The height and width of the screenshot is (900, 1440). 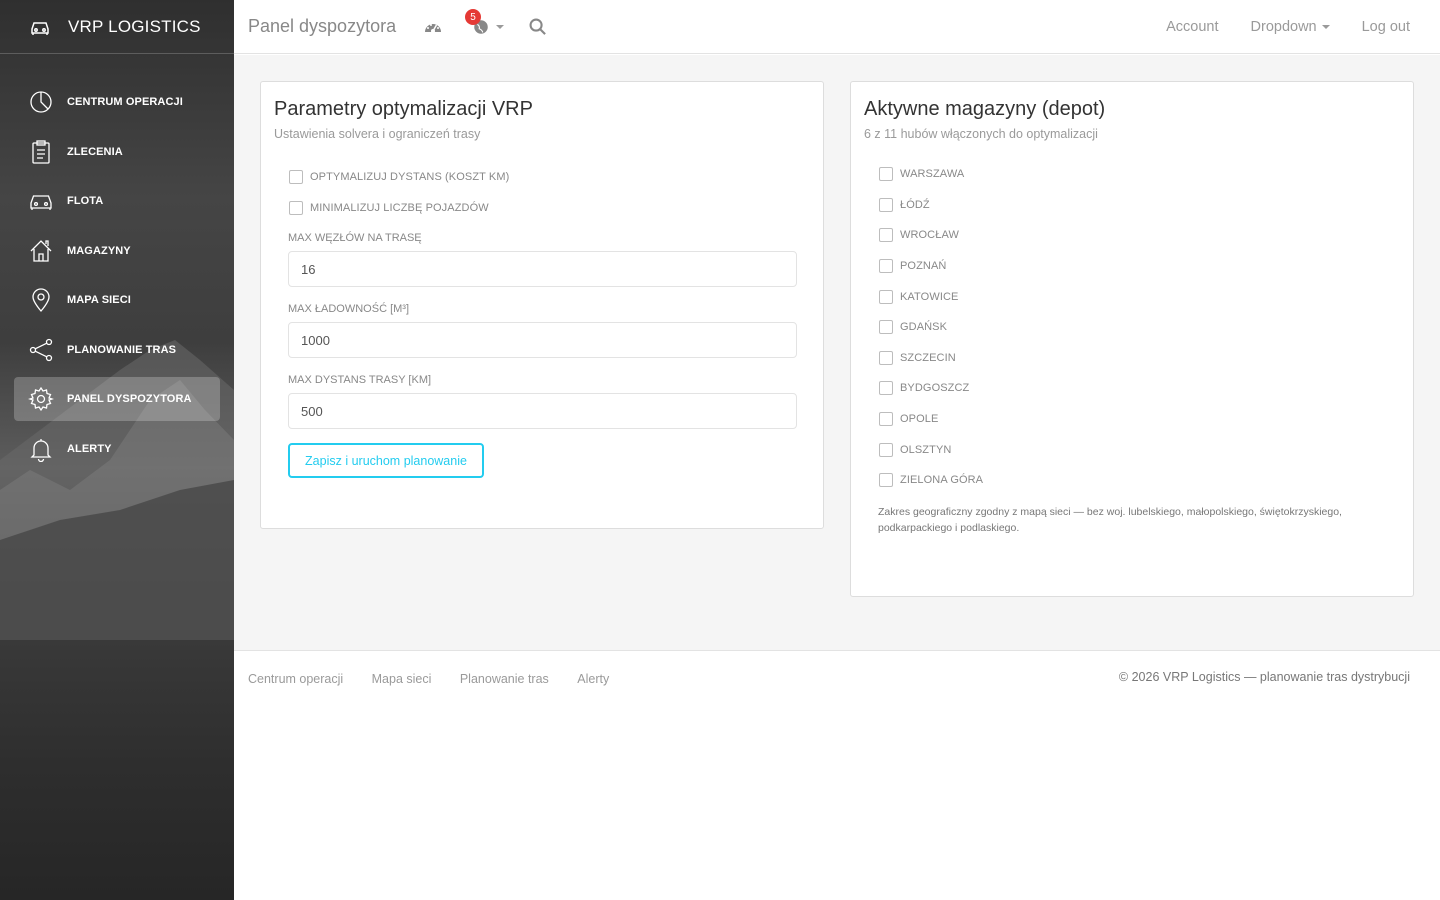 I want to click on page-title: Panel dyspozytora, so click(x=322, y=26).